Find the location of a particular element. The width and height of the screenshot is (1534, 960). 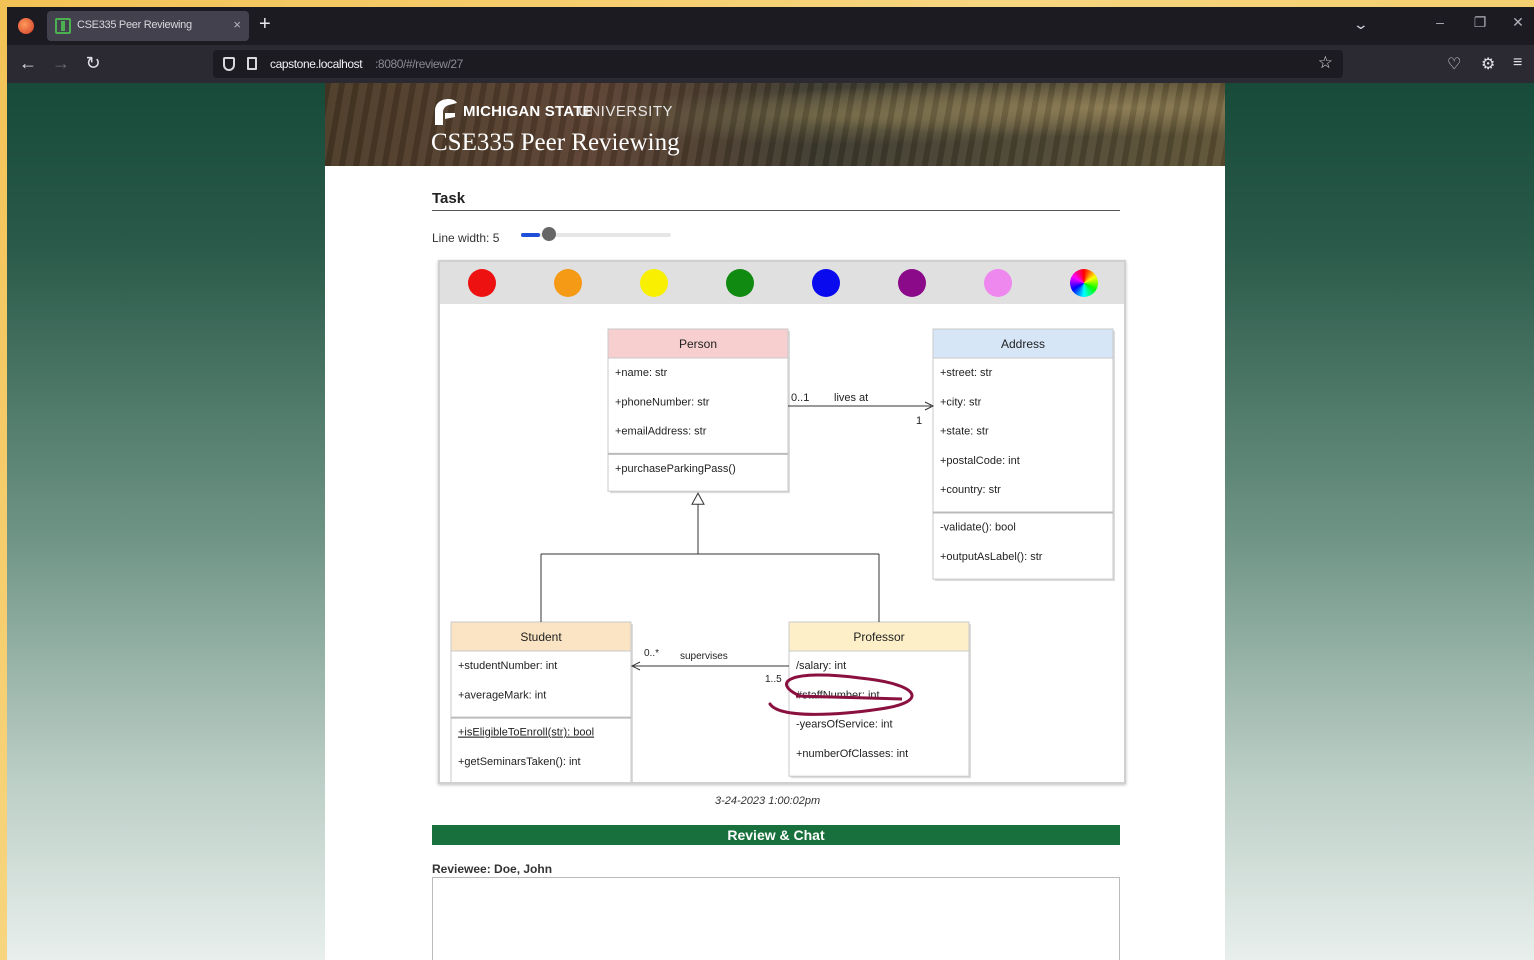

close-window-button: ✕ is located at coordinates (1518, 22).